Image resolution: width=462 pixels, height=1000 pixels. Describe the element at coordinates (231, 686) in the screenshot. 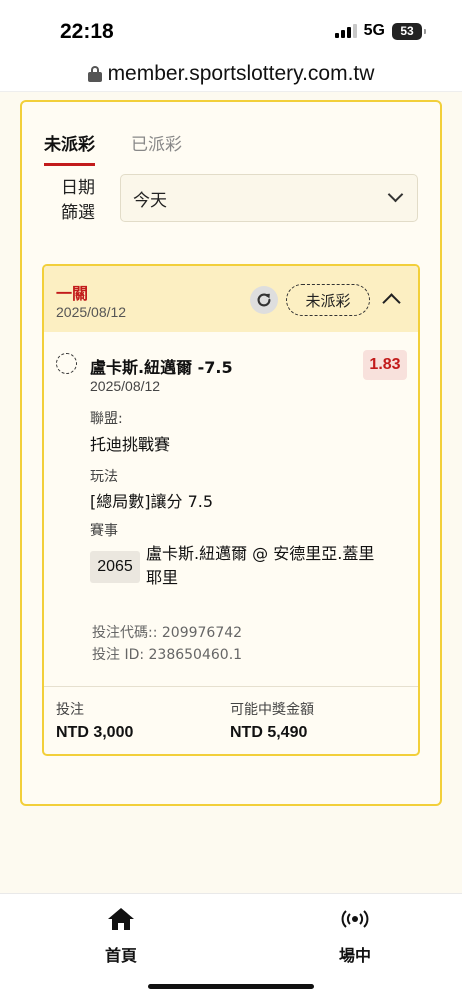

I see `divider` at that location.